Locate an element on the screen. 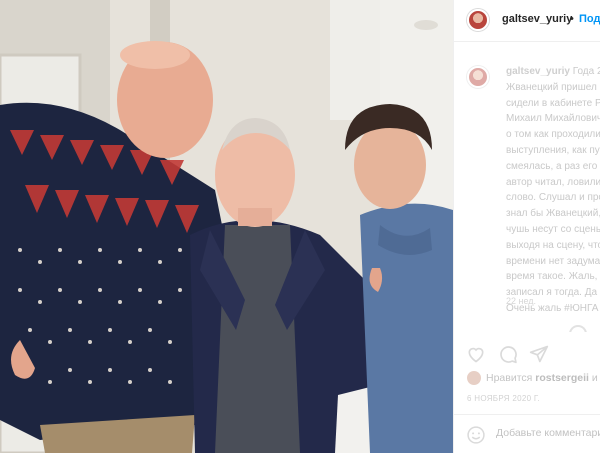  comment-icon is located at coordinates (508, 354).